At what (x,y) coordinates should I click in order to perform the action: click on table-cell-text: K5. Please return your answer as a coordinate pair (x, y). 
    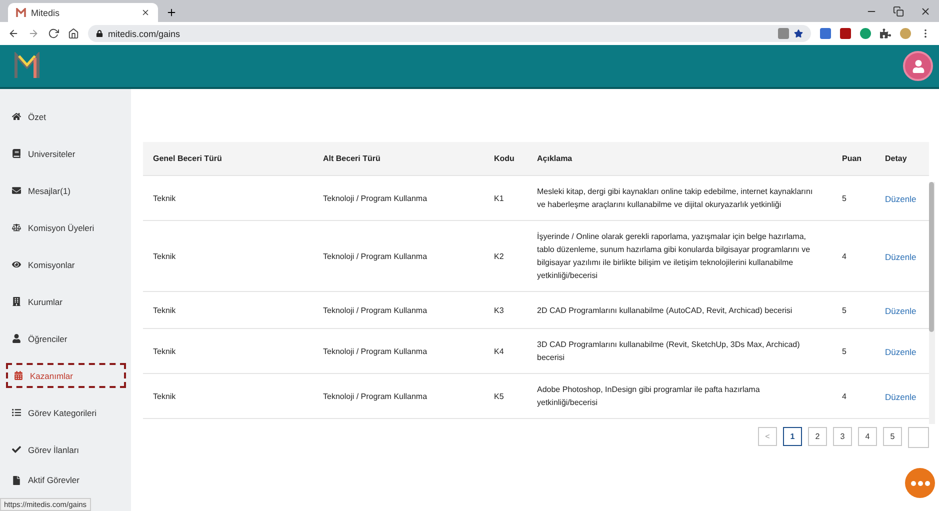
    Looking at the image, I should click on (499, 396).